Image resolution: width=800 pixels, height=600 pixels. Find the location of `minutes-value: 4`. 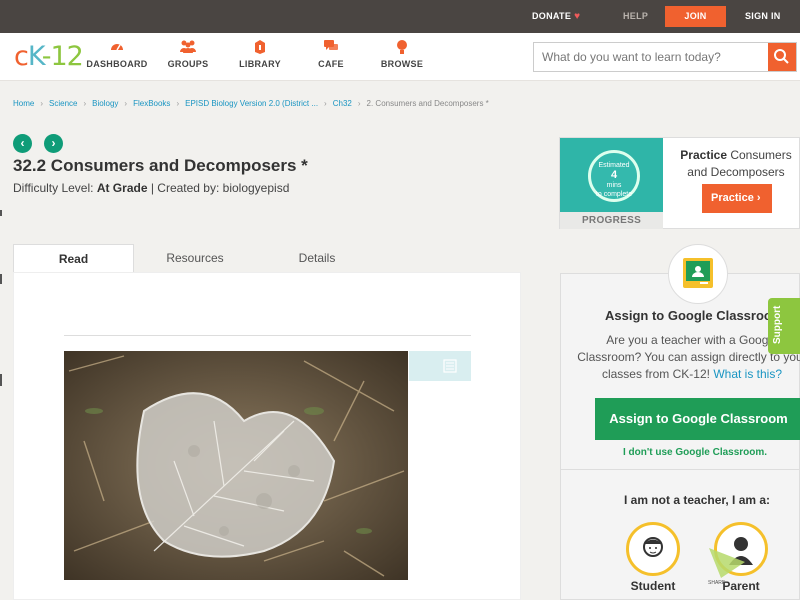

minutes-value: 4 is located at coordinates (614, 175).